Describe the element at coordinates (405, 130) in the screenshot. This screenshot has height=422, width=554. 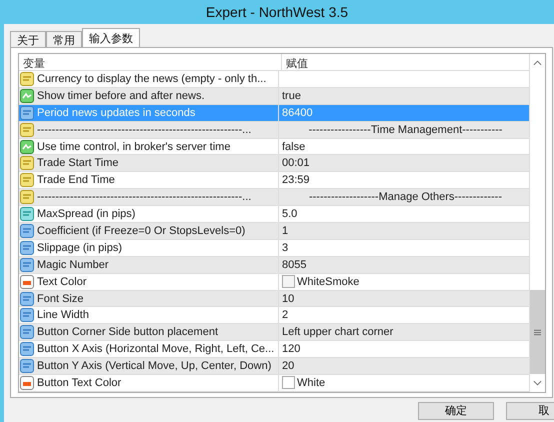
I see `parameter-value: -----------------Time Management-----------` at that location.